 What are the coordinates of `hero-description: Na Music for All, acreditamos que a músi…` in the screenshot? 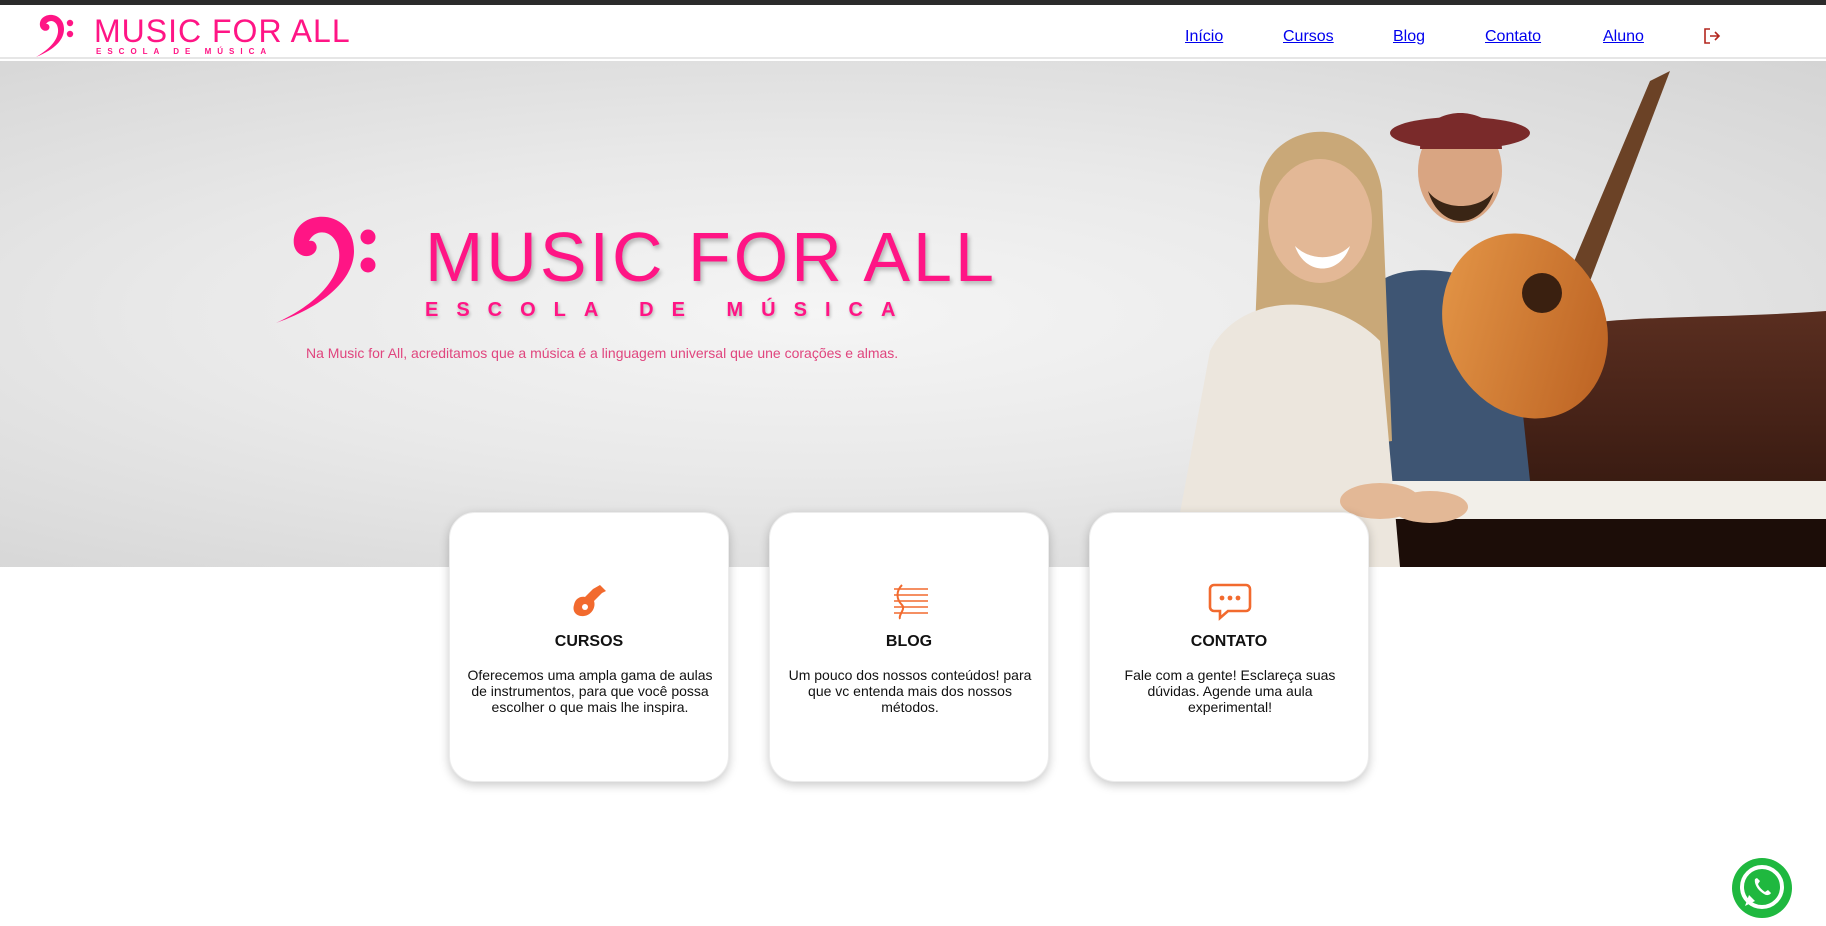 It's located at (602, 353).